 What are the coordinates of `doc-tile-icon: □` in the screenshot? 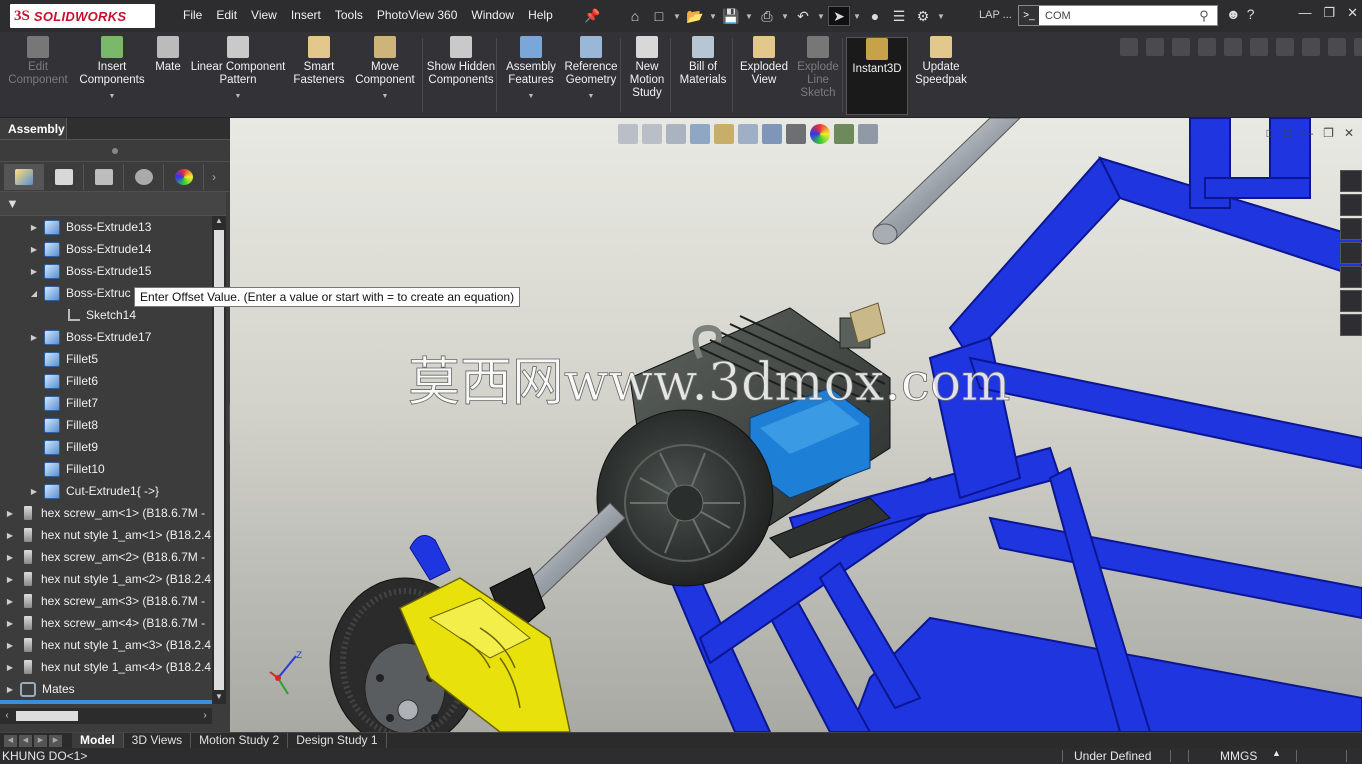 It's located at (1270, 133).